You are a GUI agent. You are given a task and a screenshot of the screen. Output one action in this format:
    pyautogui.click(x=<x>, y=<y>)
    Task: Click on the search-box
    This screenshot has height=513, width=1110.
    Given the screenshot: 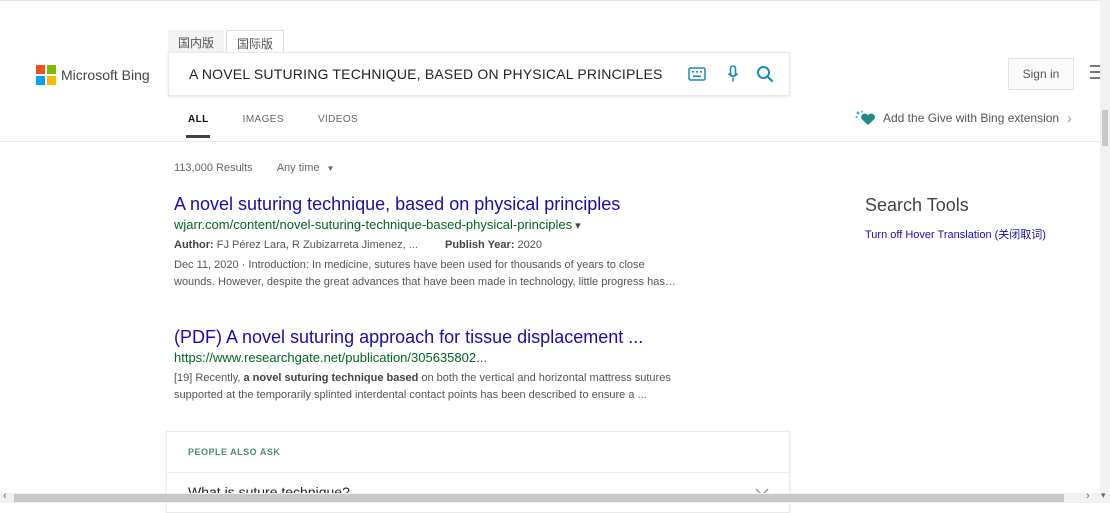 What is the action you would take?
    pyautogui.click(x=479, y=74)
    